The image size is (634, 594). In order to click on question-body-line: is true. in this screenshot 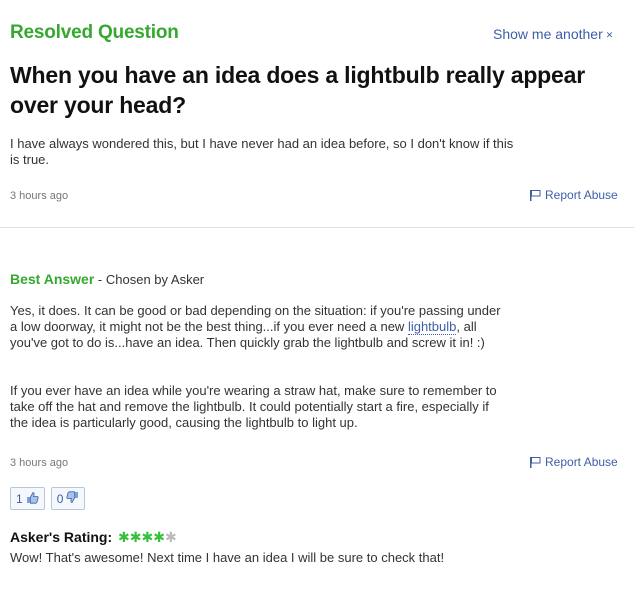, I will do `click(30, 159)`.